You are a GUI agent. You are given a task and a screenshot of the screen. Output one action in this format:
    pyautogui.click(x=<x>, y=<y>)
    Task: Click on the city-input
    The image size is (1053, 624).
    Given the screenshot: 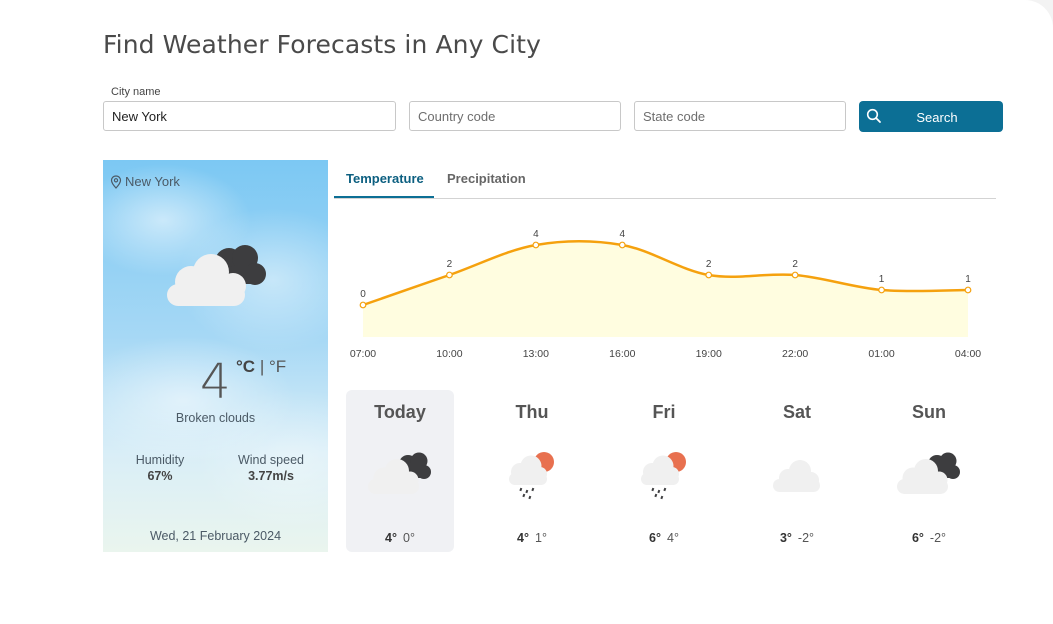 What is the action you would take?
    pyautogui.click(x=249, y=116)
    